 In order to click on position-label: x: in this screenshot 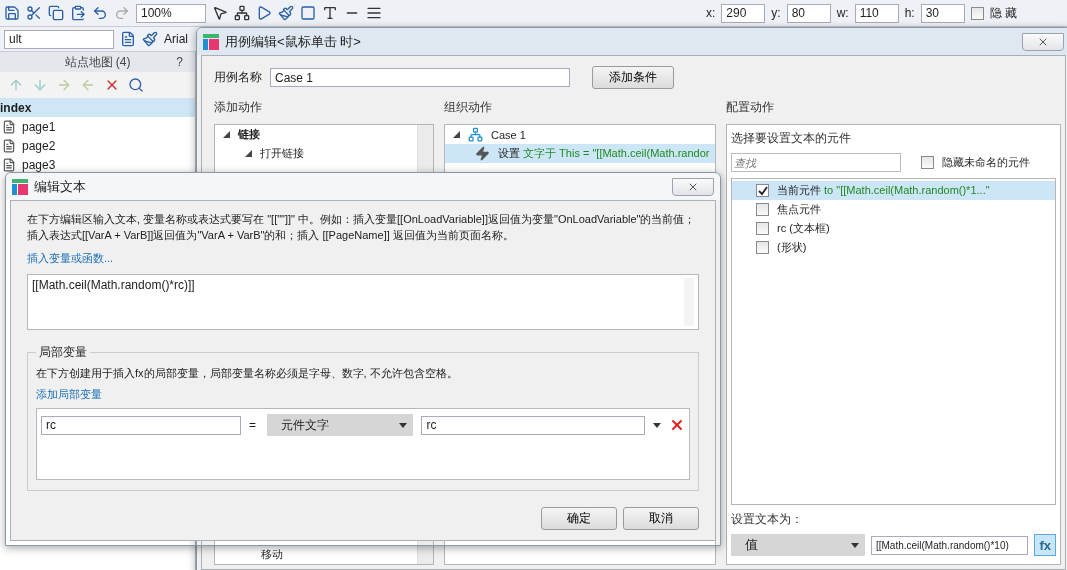, I will do `click(710, 13)`.